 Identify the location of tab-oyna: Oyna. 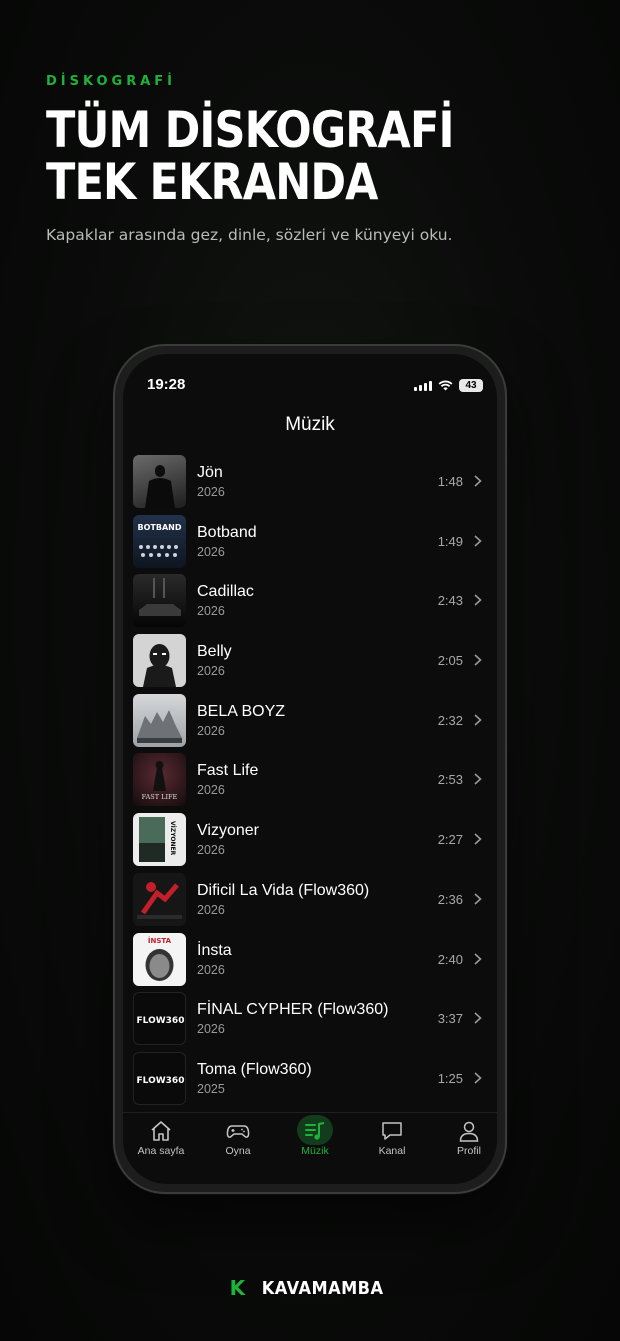
(238, 1143).